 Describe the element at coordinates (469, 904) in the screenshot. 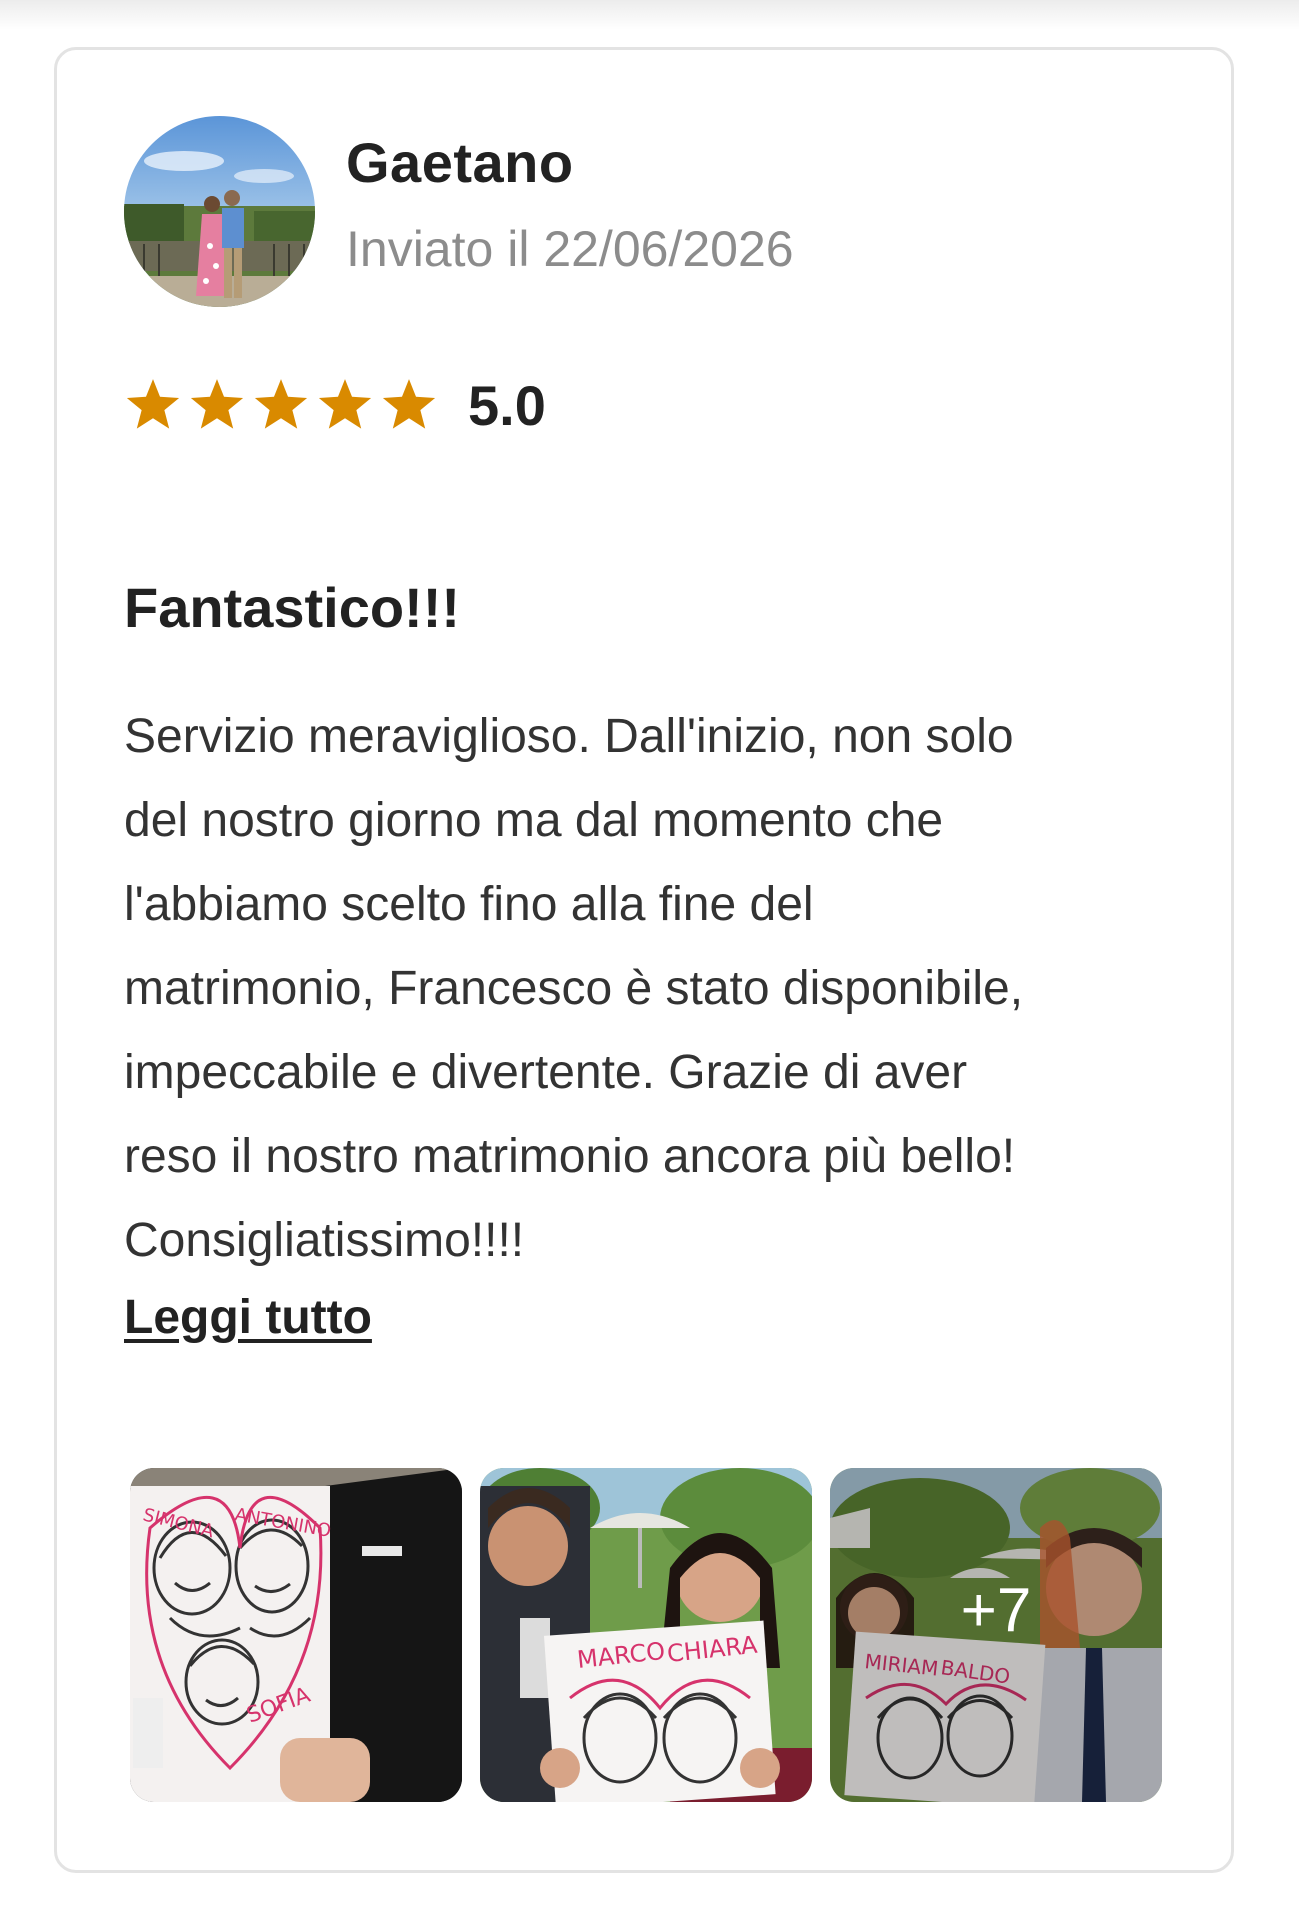

I see `review-body-line: l'abbiamo scelto fino alla fine del` at that location.